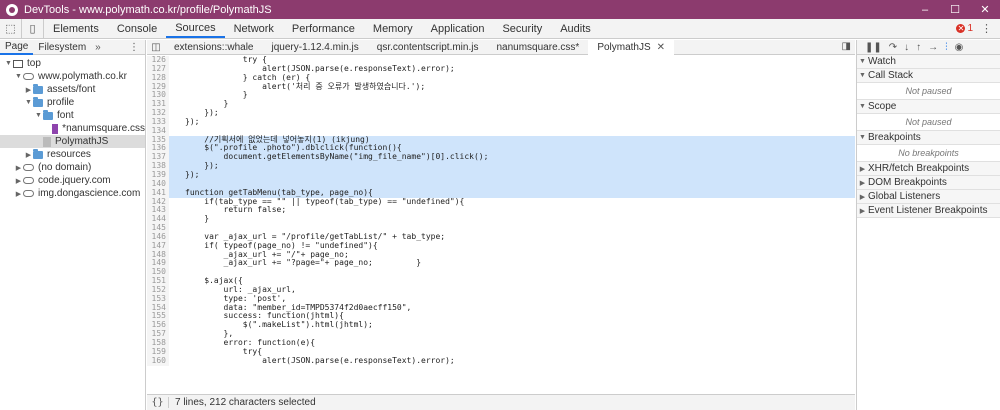 This screenshot has height=410, width=1000. Describe the element at coordinates (933, 47) in the screenshot. I see `step-icon: →` at that location.